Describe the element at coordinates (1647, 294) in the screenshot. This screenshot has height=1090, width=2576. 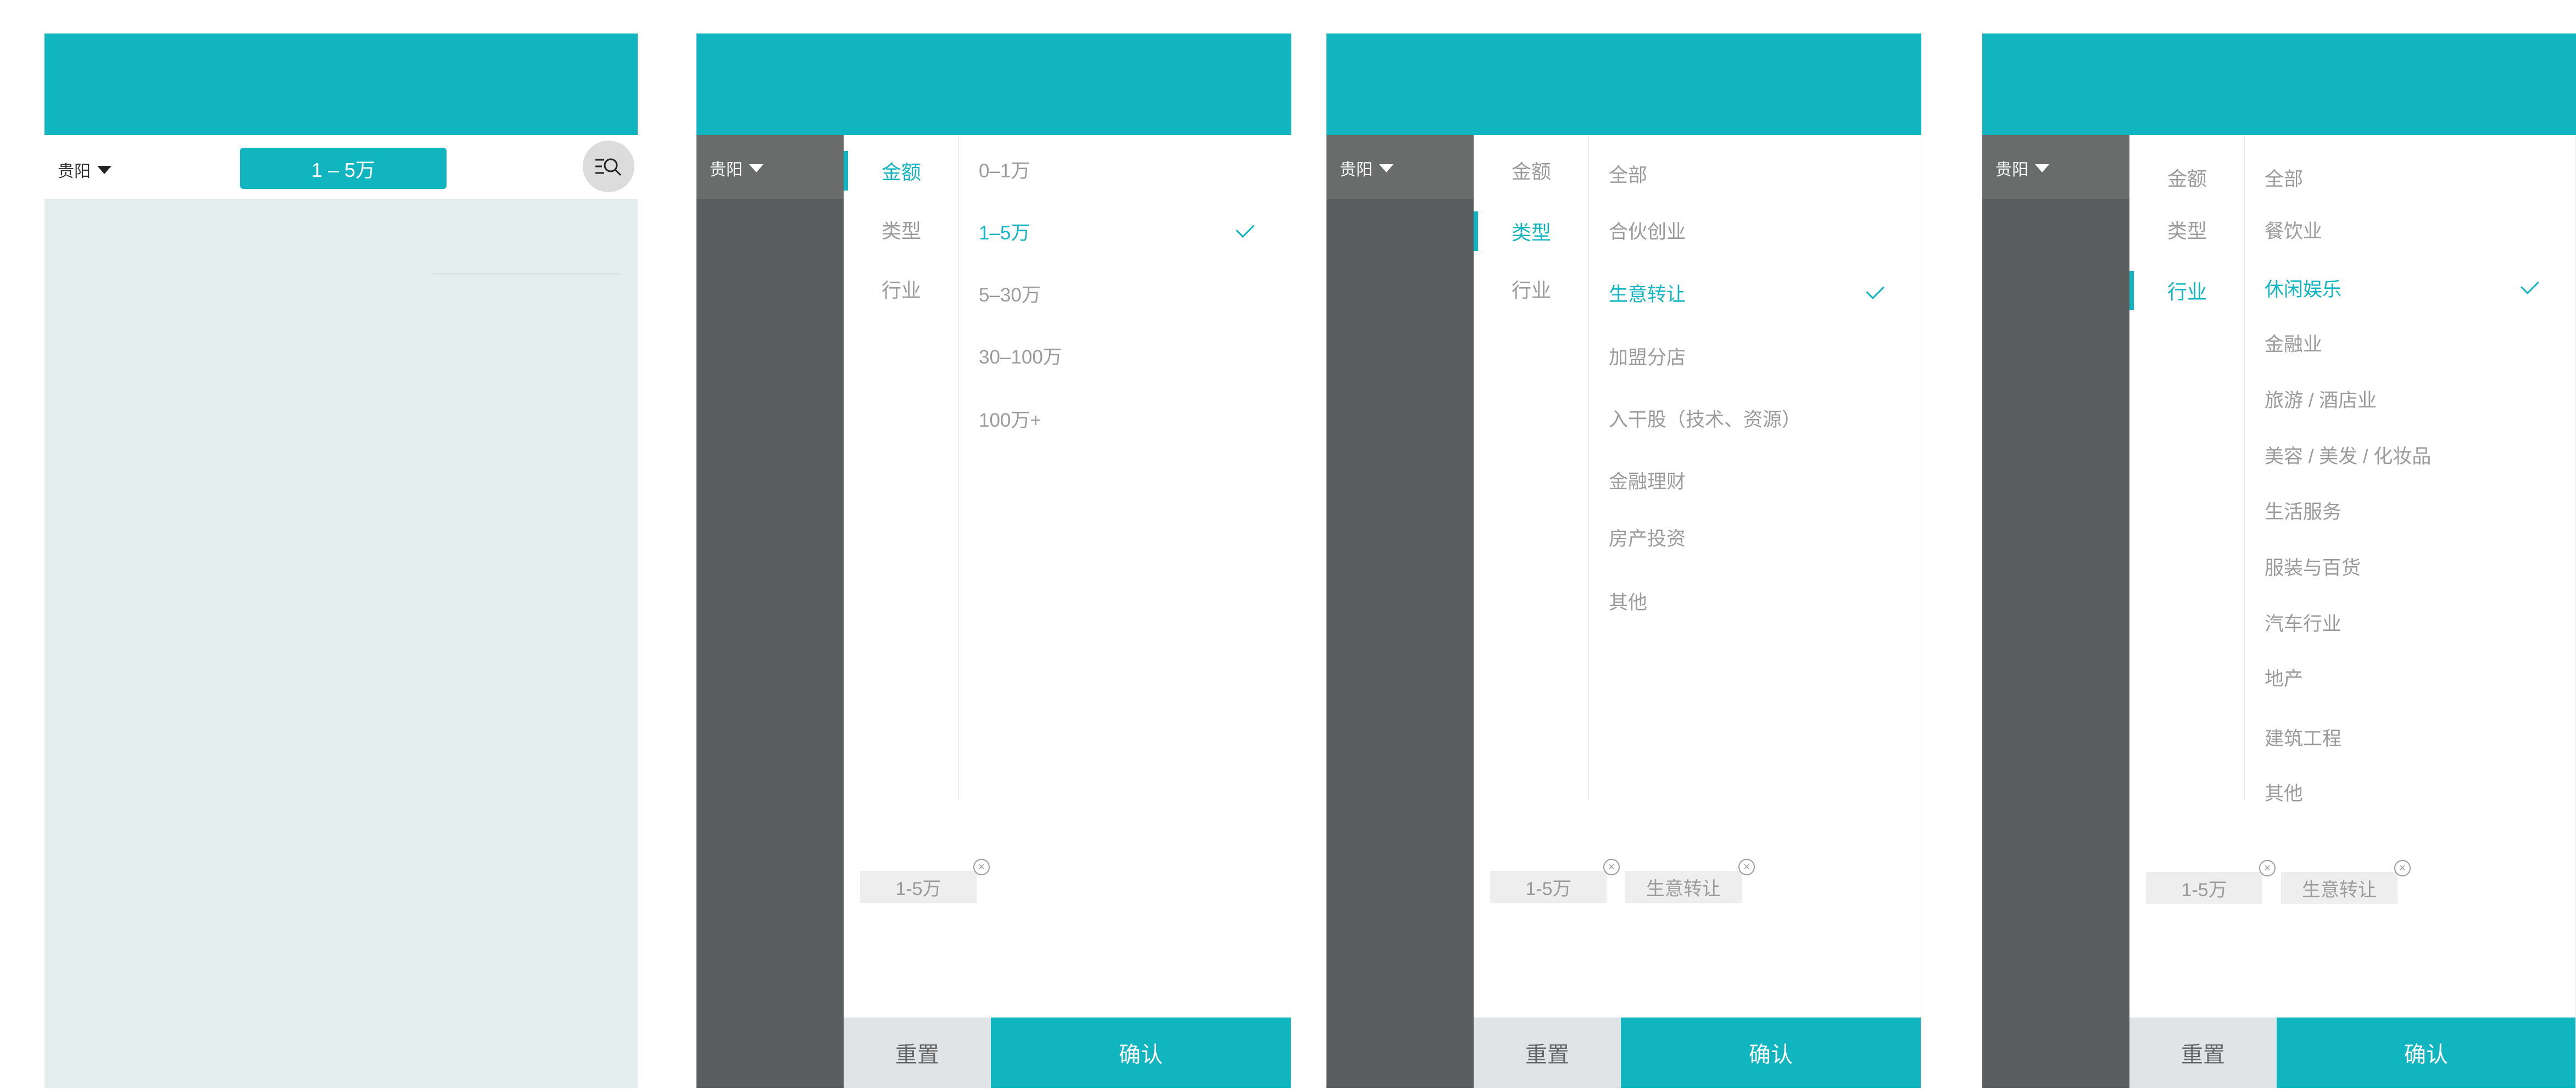
I see `option-label: 生意转让` at that location.